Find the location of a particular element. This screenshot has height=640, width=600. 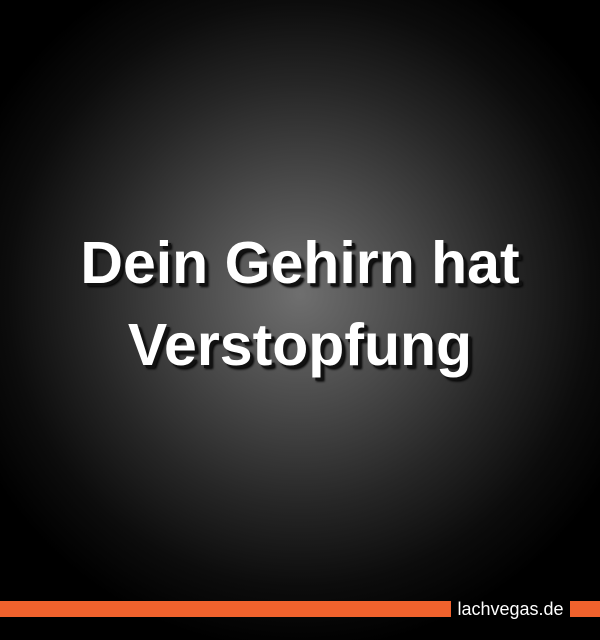

headline-line-2: Verstopfung is located at coordinates (300, 345).